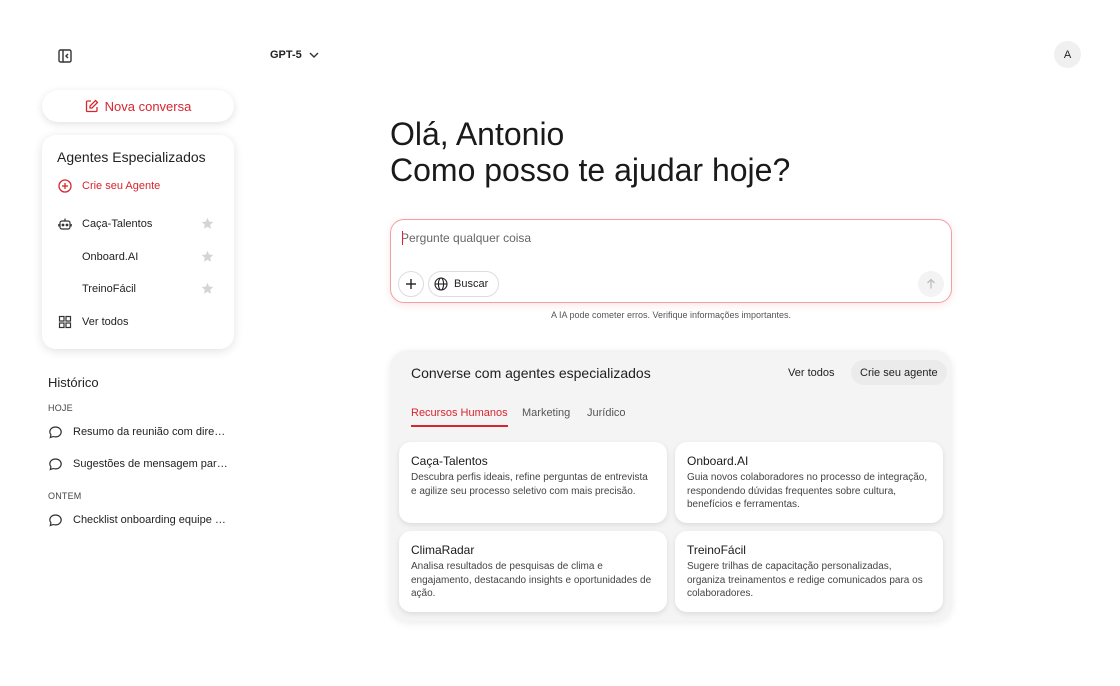 The image size is (1120, 686). Describe the element at coordinates (716, 550) in the screenshot. I see `agent-card-name: TreinoFácil` at that location.